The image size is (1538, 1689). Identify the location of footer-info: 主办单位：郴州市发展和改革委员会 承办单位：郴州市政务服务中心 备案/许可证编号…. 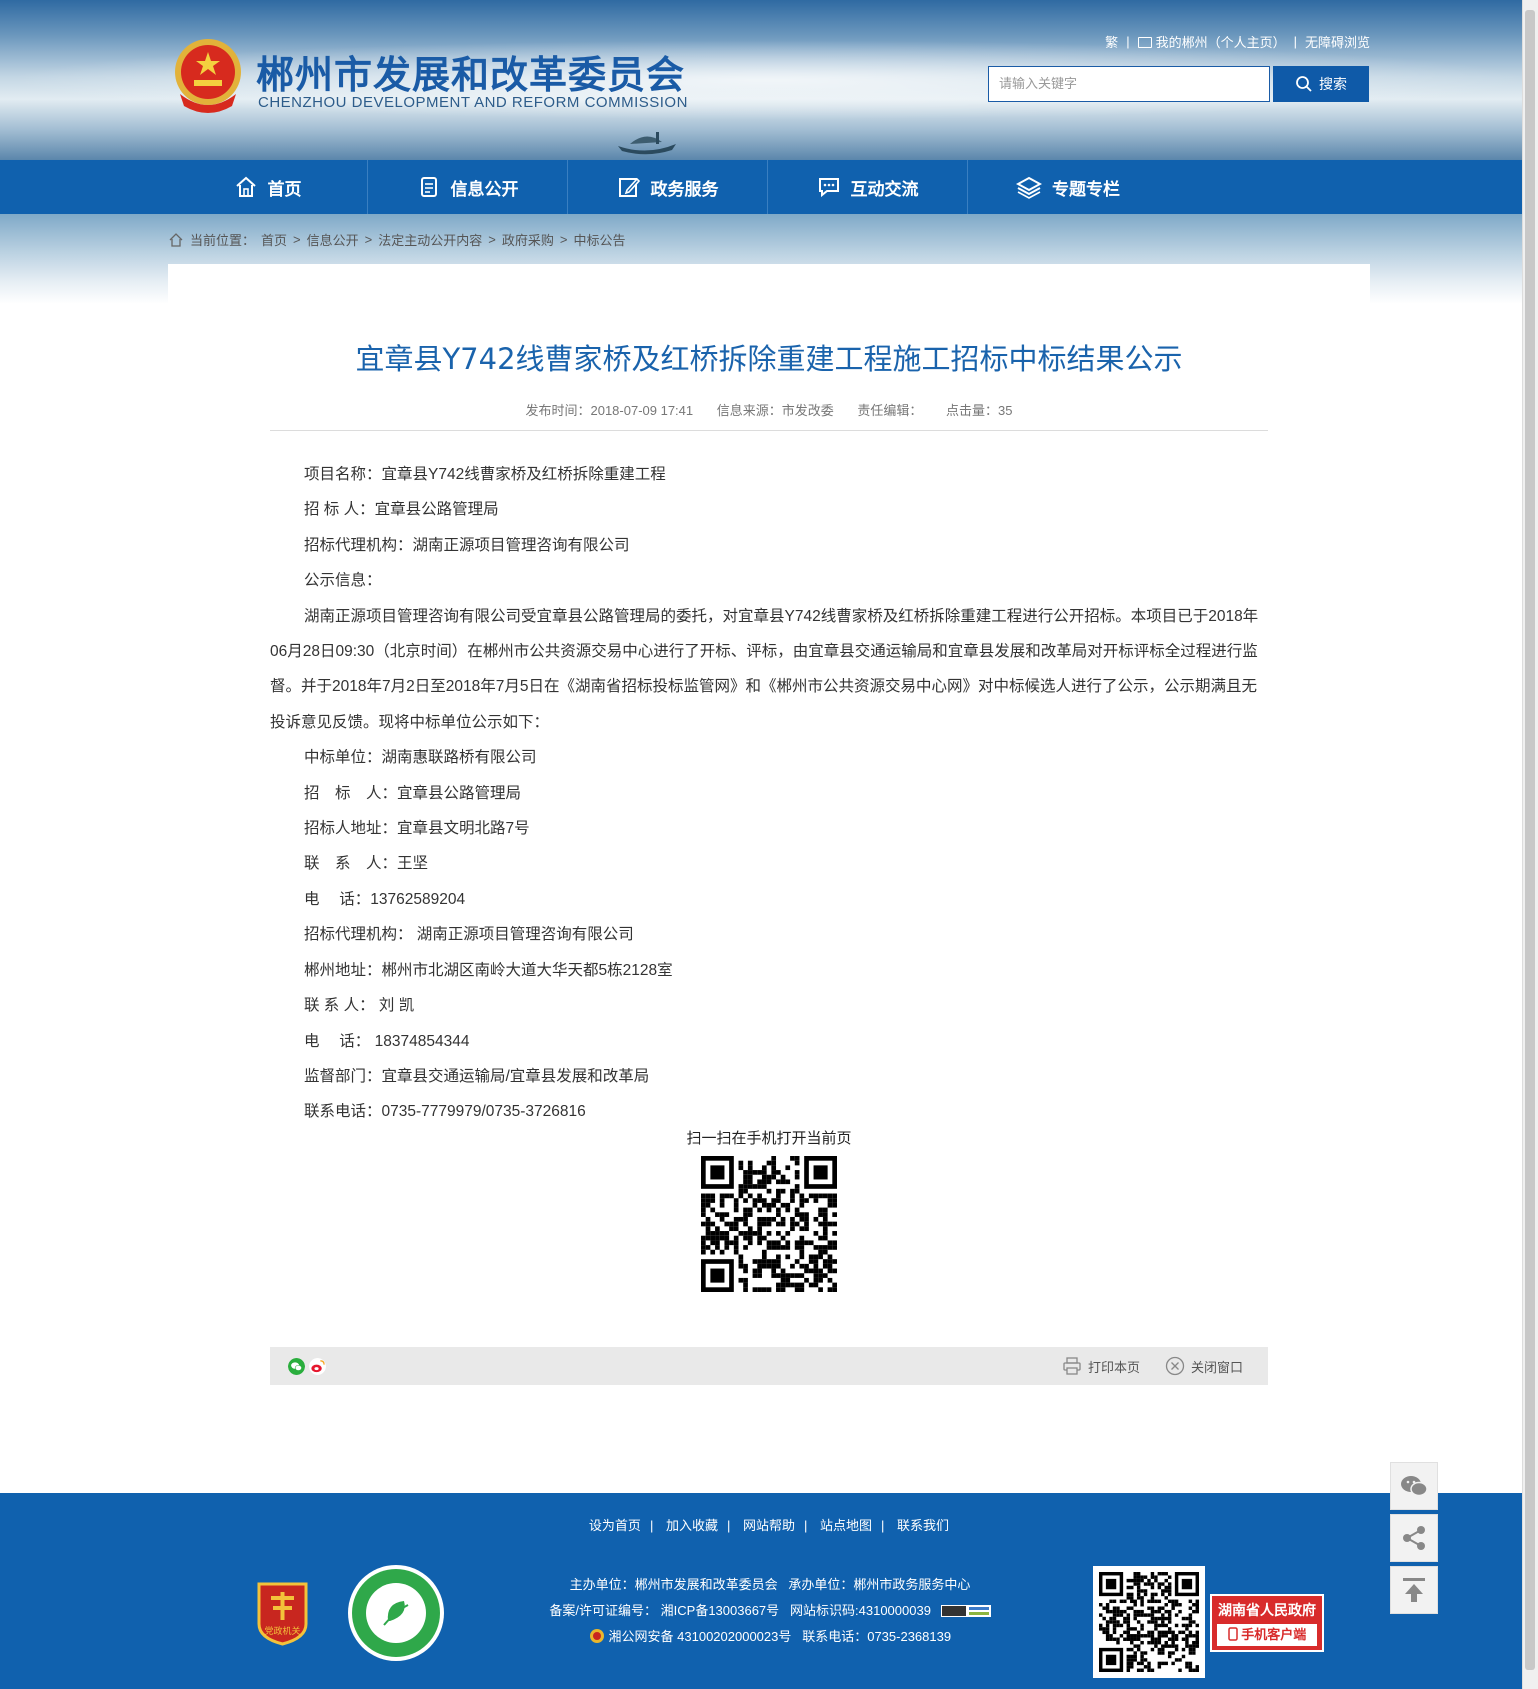
(770, 1611).